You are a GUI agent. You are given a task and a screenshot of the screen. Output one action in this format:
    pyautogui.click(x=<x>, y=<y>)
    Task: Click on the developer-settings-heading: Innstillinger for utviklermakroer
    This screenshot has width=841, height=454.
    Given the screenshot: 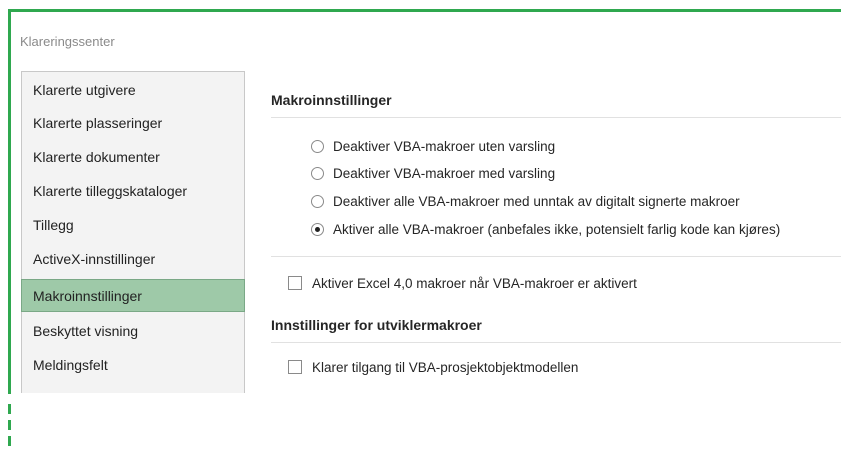 What is the action you would take?
    pyautogui.click(x=376, y=325)
    